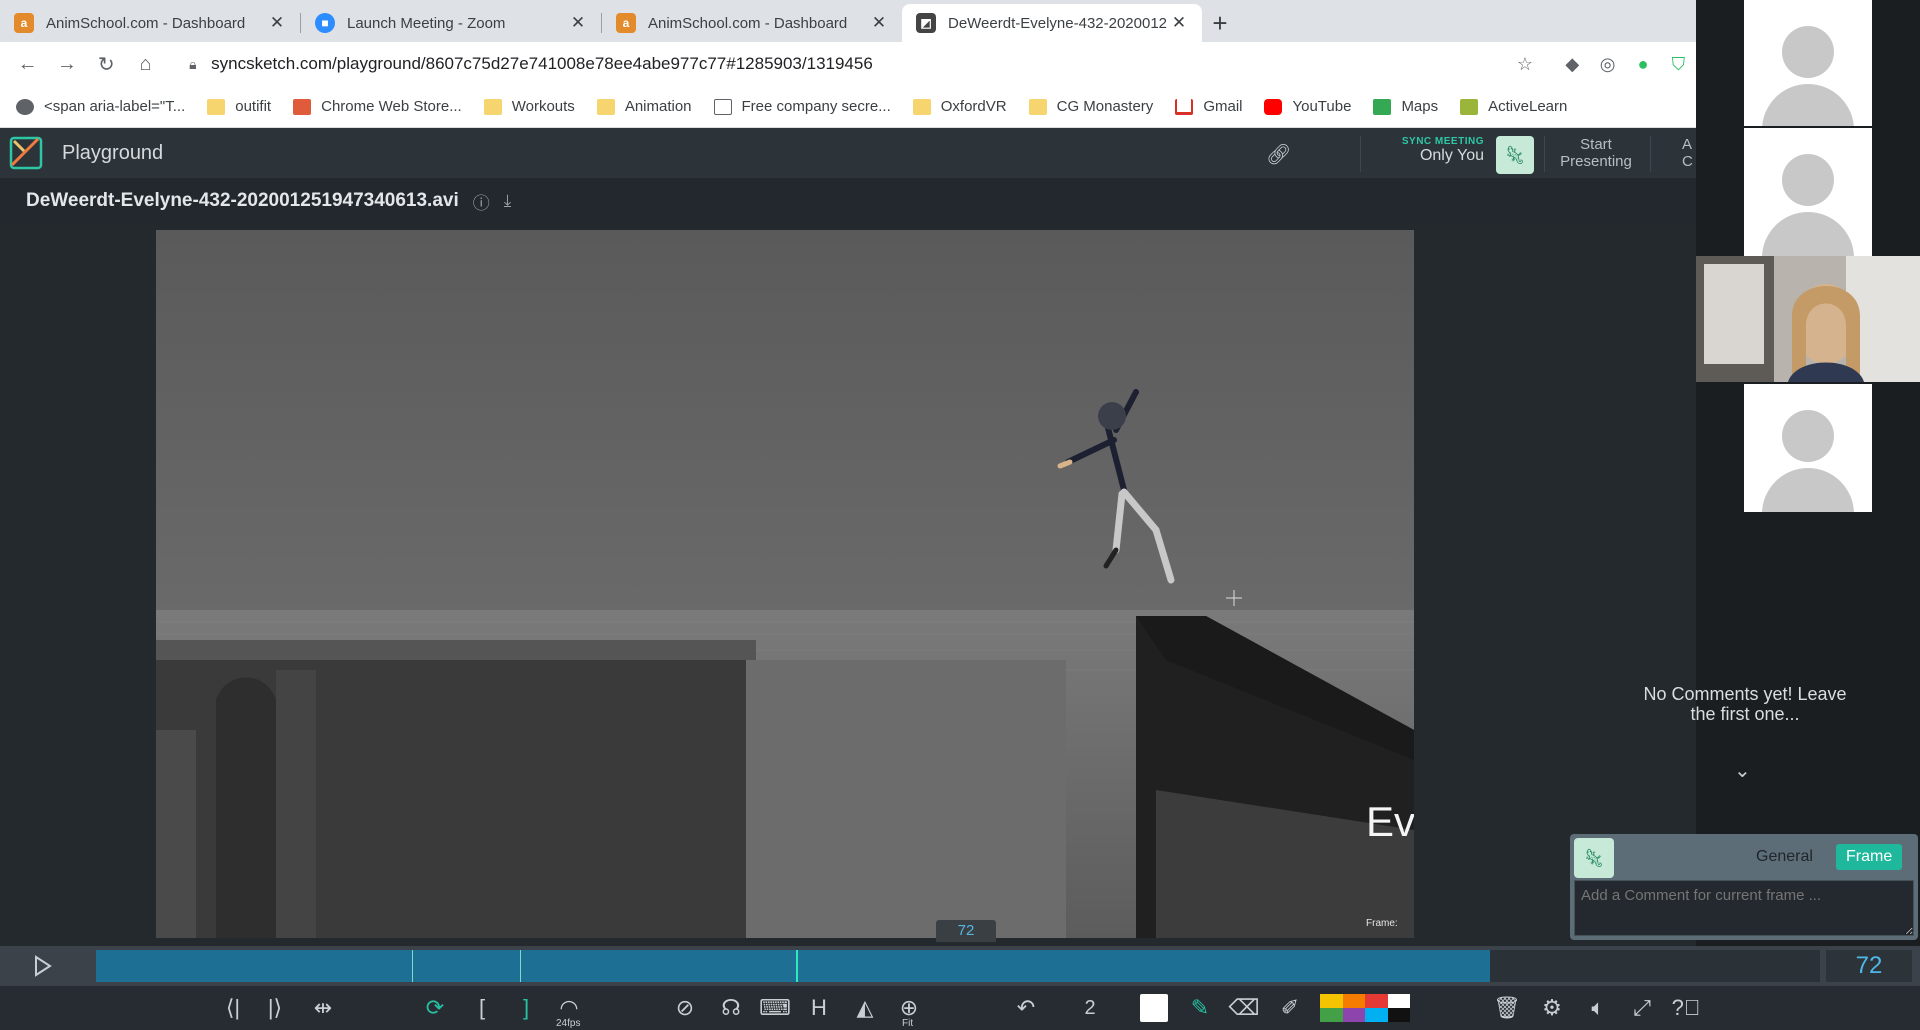 The height and width of the screenshot is (1030, 1920). What do you see at coordinates (1243, 1008) in the screenshot?
I see `eraser-icon: ⌫` at bounding box center [1243, 1008].